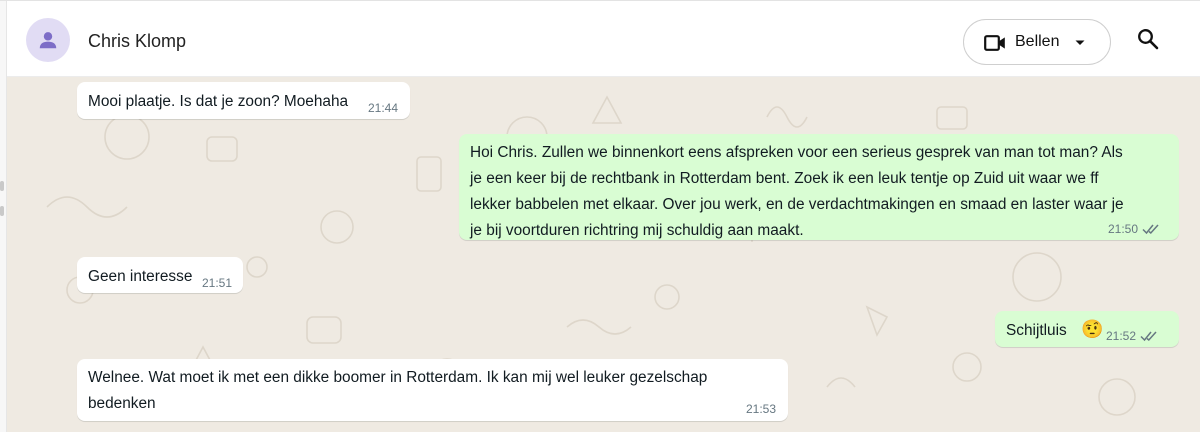  Describe the element at coordinates (761, 409) in the screenshot. I see `message-time: 21:53` at that location.